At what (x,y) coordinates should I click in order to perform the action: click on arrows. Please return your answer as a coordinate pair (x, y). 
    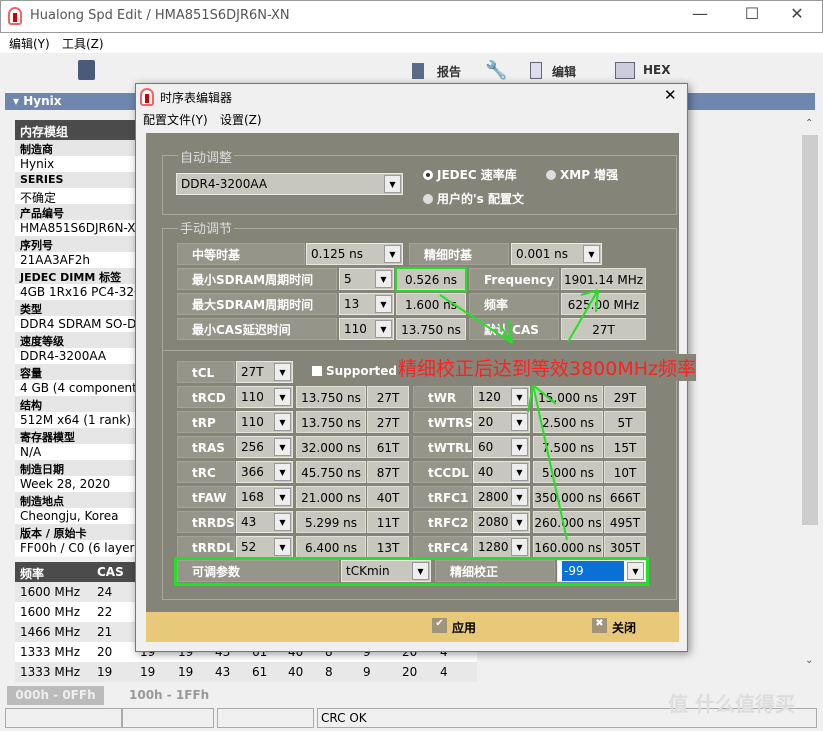
    Looking at the image, I should click on (519, 415).